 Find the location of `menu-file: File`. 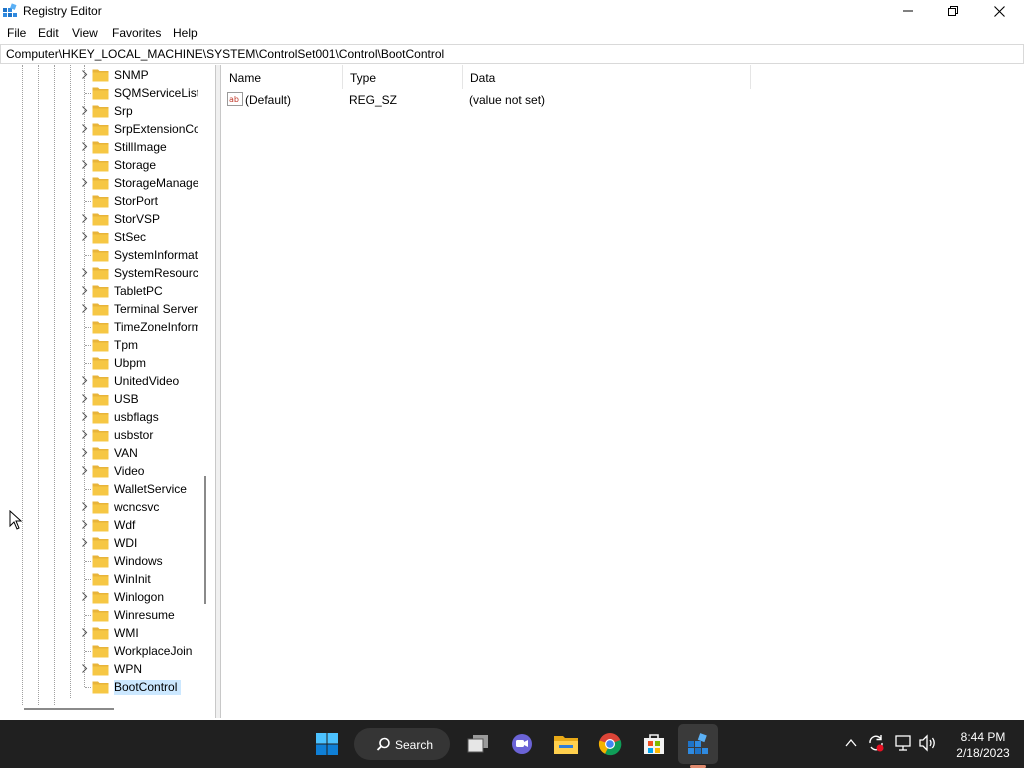

menu-file: File is located at coordinates (16, 33).